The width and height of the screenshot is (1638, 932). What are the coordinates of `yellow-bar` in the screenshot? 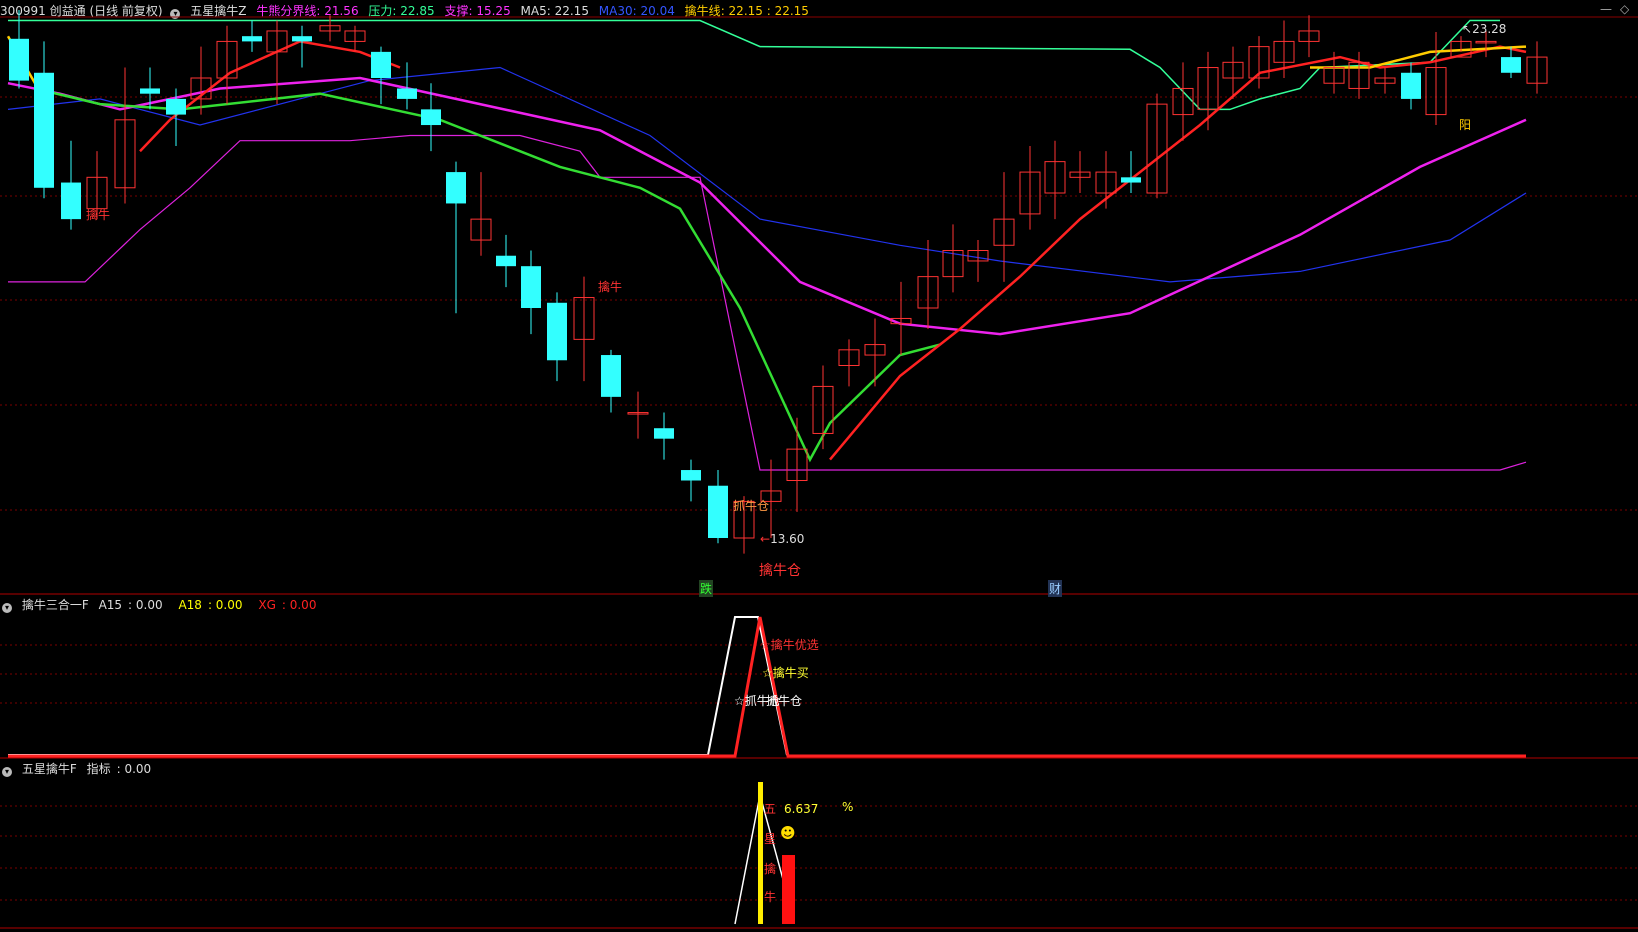 It's located at (760, 853).